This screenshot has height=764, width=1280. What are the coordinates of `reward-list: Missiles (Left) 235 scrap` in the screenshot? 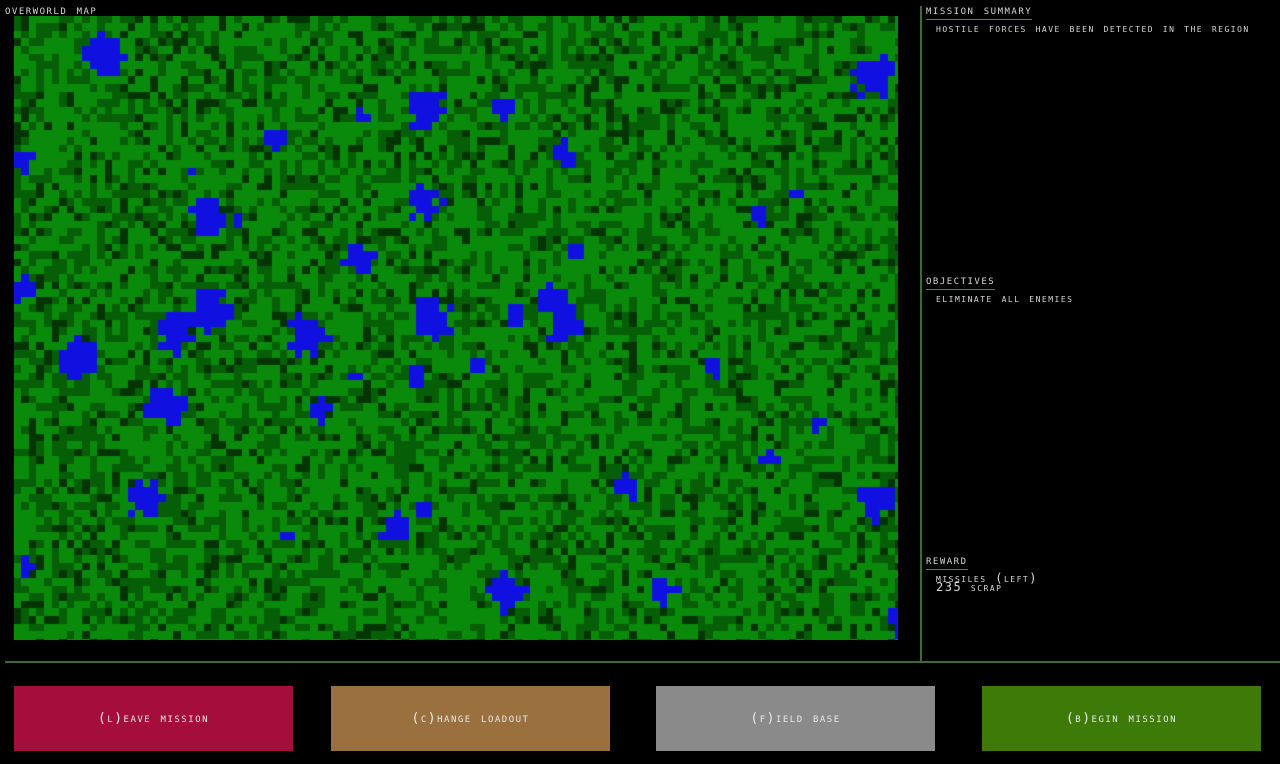 It's located at (1106, 583).